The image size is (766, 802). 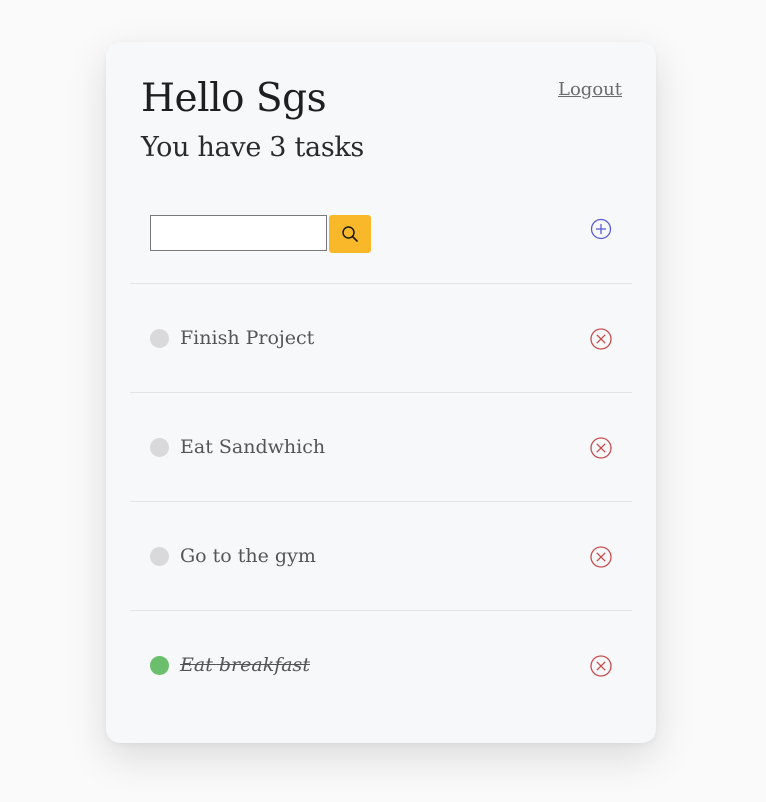 I want to click on search-bar, so click(x=386, y=234).